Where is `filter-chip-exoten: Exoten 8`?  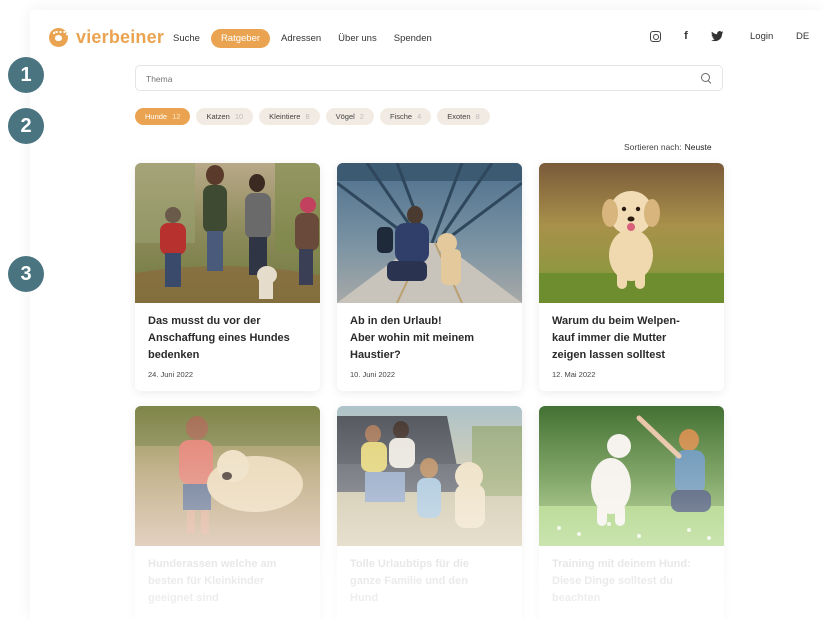
filter-chip-exoten: Exoten 8 is located at coordinates (463, 116).